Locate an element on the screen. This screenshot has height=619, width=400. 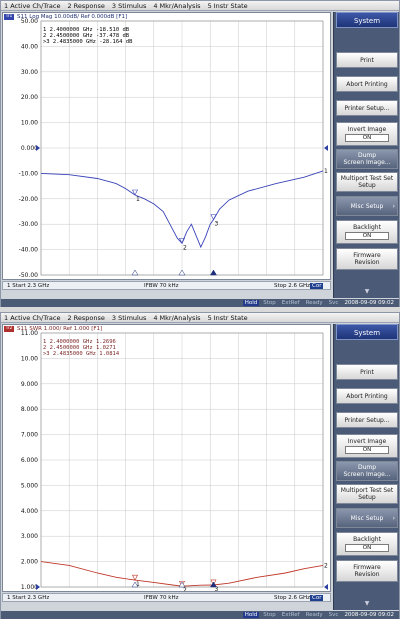
trace-number-label: 1 is located at coordinates (326, 171).